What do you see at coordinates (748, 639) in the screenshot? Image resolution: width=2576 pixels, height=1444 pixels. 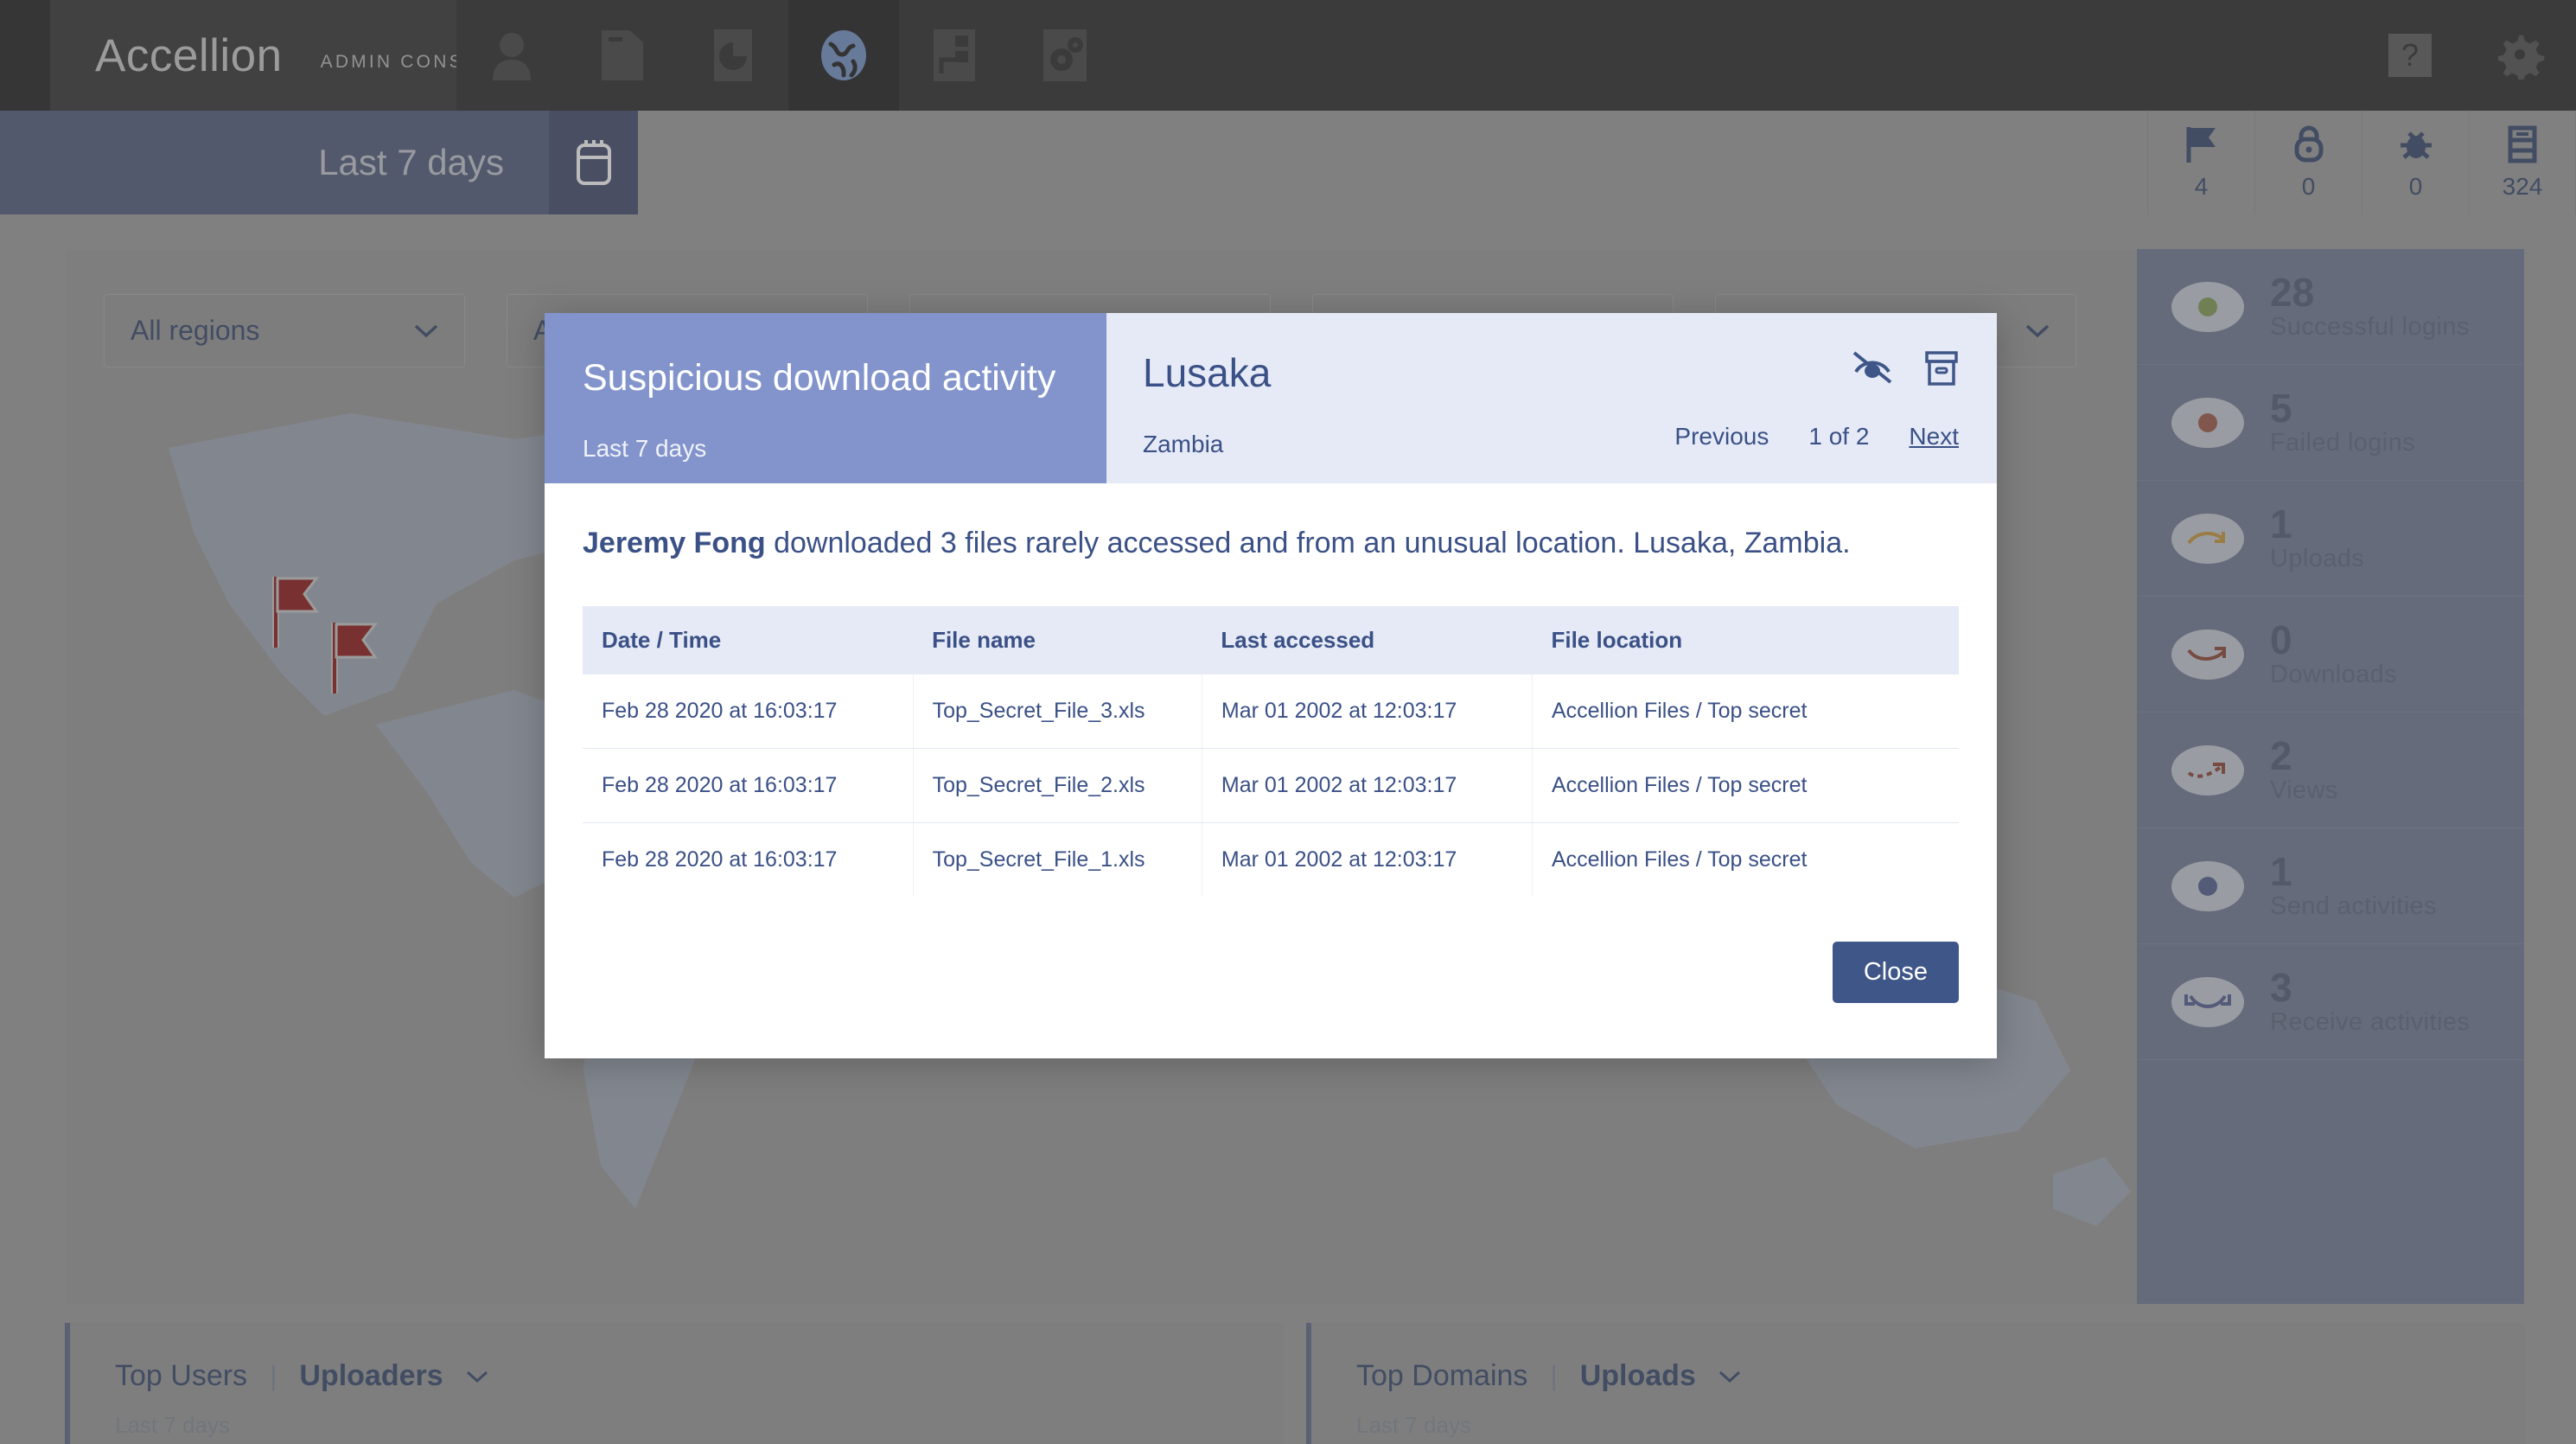 I see `column-date-time: Date / Time` at bounding box center [748, 639].